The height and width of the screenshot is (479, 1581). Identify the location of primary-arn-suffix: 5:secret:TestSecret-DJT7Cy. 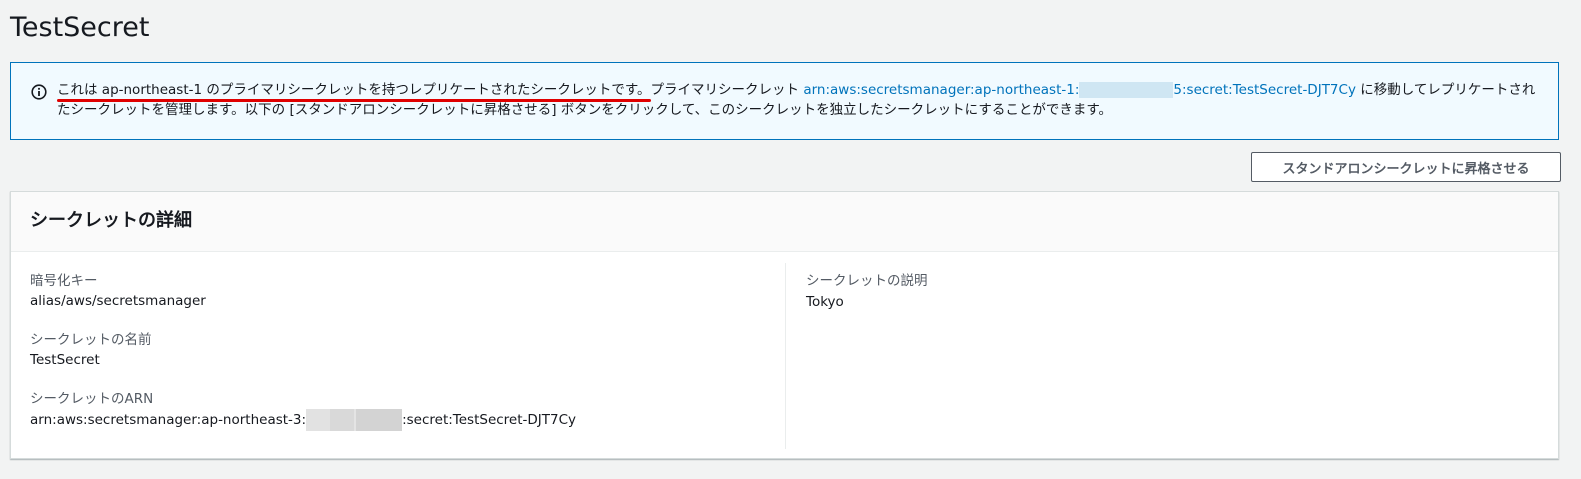
(1264, 90).